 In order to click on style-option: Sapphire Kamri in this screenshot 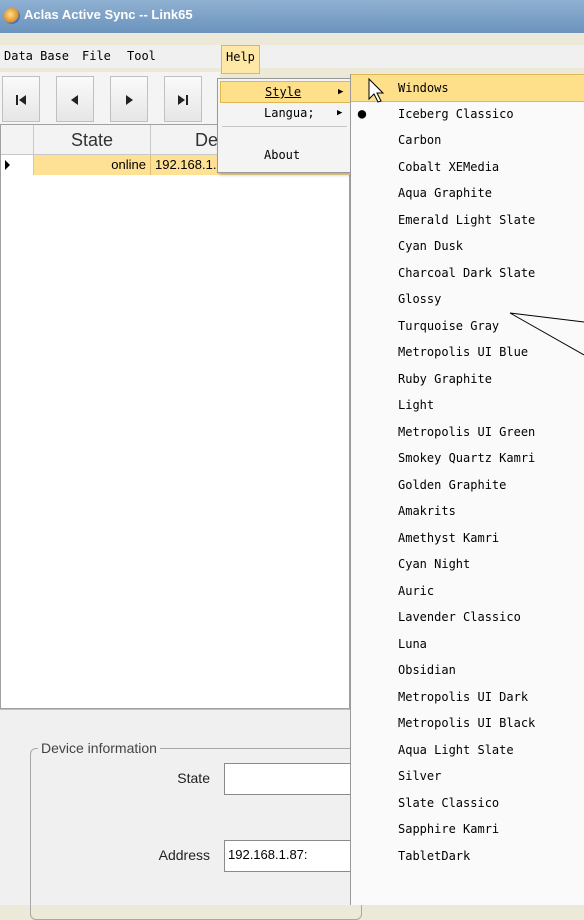, I will do `click(467, 829)`.